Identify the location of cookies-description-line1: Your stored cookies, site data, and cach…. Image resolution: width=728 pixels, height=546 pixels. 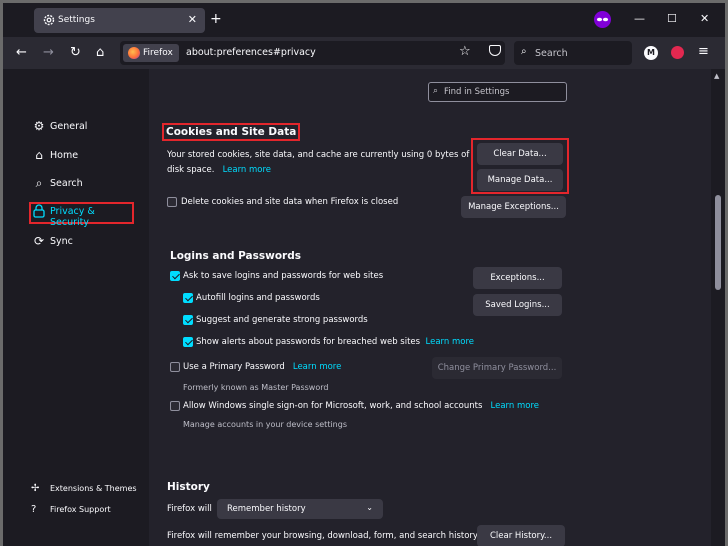
(318, 155).